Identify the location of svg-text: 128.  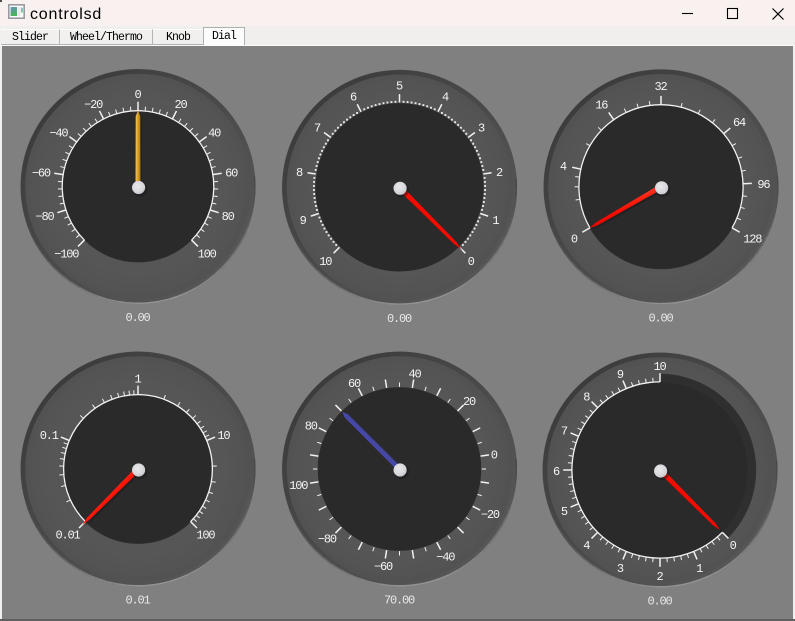
(752, 239).